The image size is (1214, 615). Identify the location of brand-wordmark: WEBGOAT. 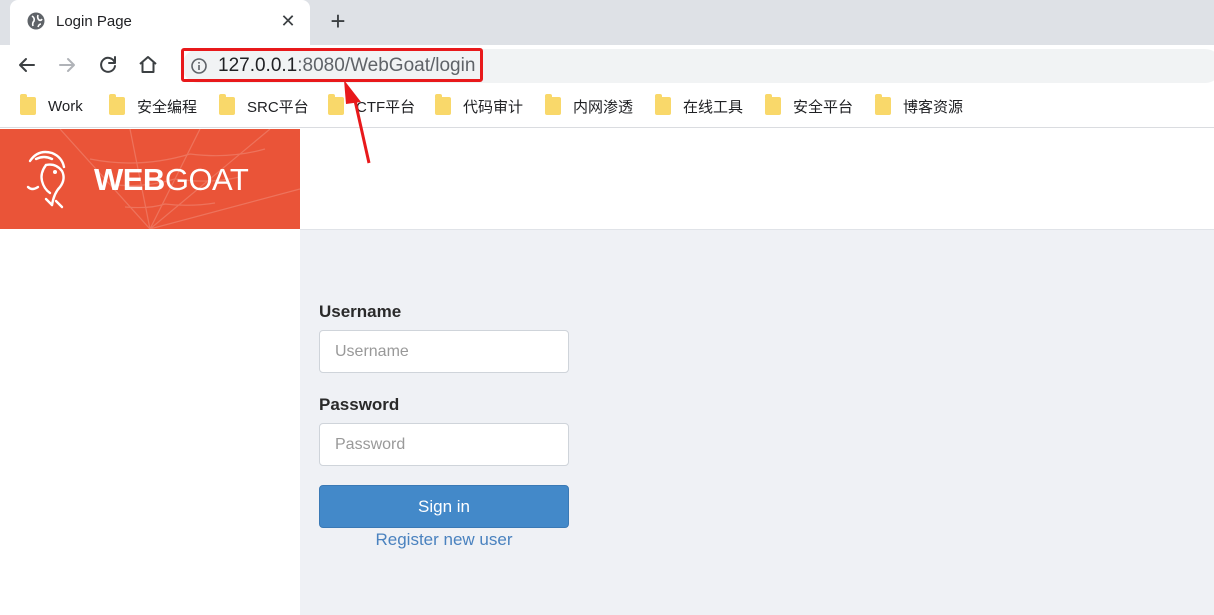
(171, 180).